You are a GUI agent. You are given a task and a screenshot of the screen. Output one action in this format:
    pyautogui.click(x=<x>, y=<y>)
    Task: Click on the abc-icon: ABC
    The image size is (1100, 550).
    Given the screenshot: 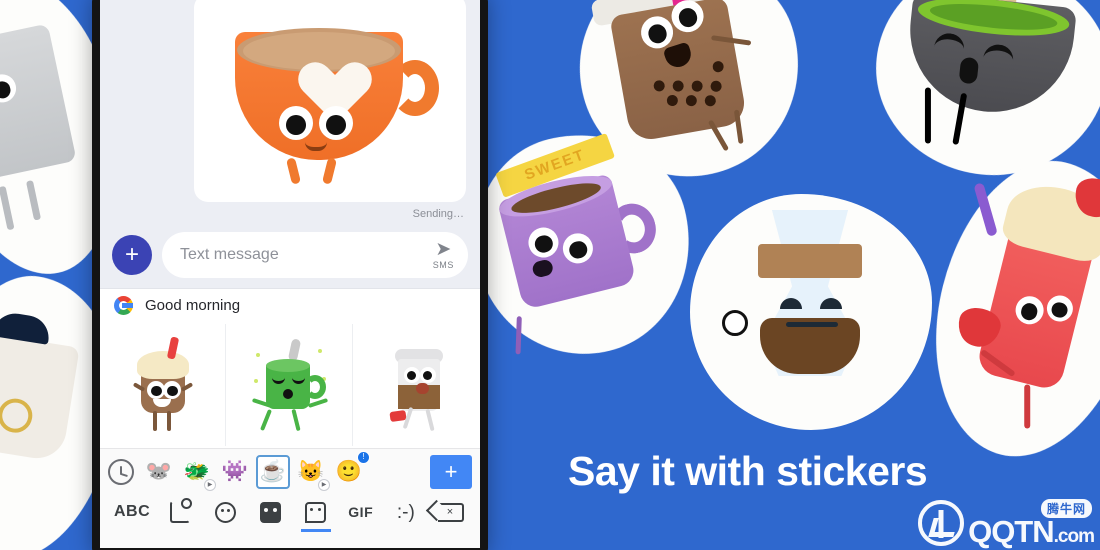 What is the action you would take?
    pyautogui.click(x=132, y=511)
    